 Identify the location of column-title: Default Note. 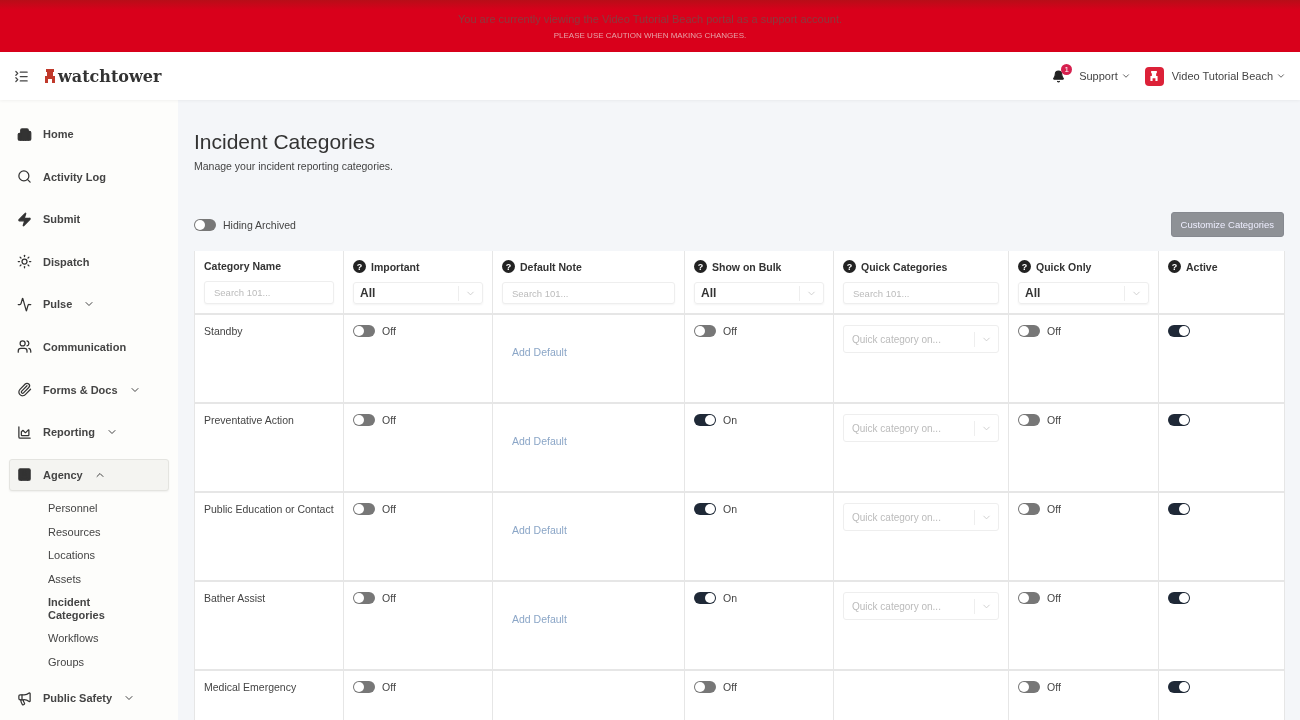
(551, 266).